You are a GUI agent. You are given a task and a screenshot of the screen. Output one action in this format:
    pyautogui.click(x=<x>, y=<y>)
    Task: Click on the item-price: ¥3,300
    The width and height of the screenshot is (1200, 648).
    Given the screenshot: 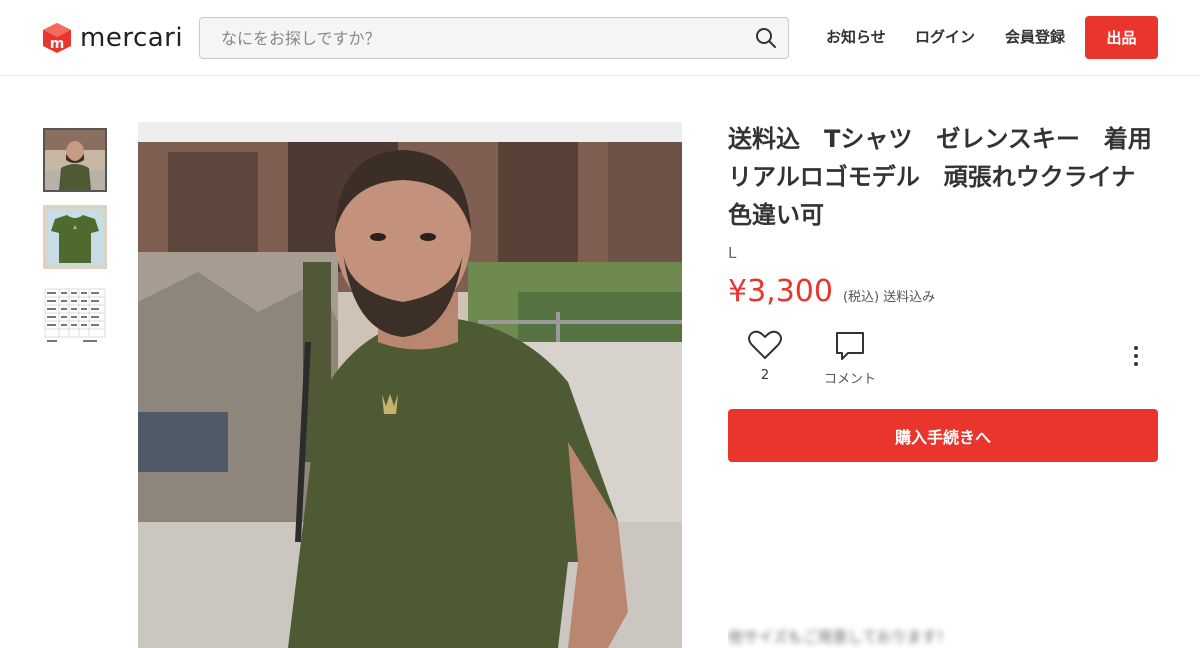 What is the action you would take?
    pyautogui.click(x=780, y=291)
    